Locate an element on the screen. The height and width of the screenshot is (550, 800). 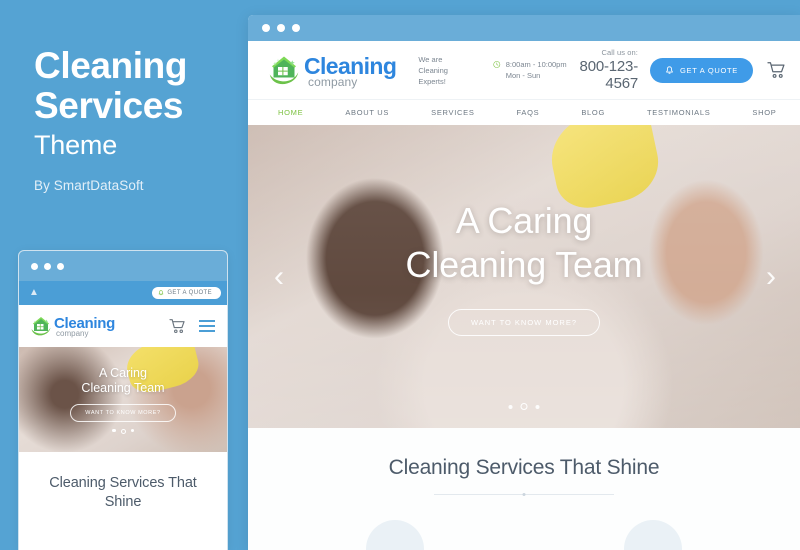
slider-next-button: › is located at coordinates (771, 276).